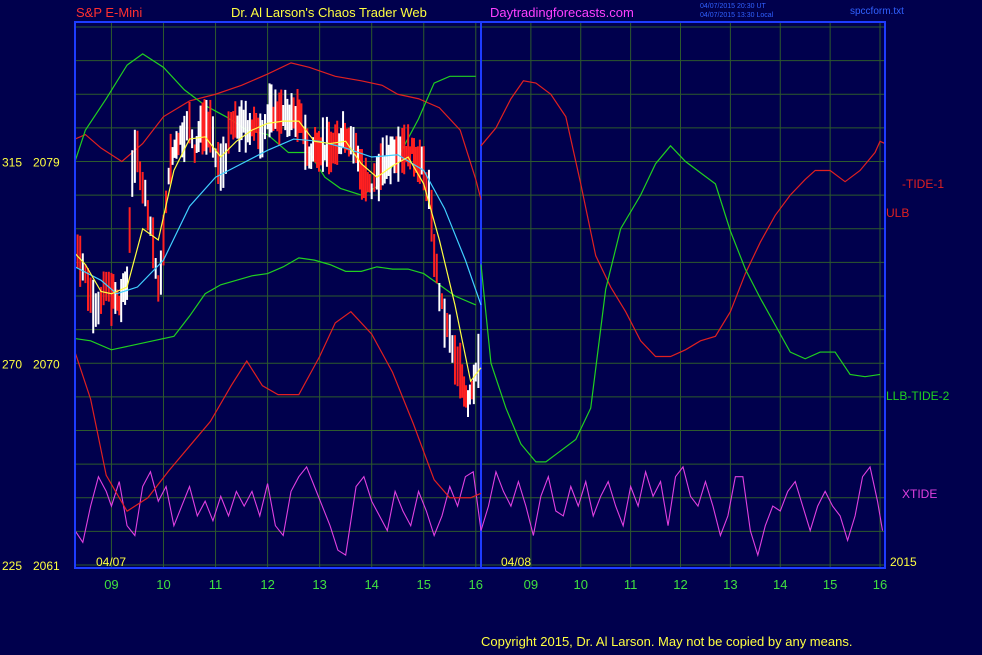 The width and height of the screenshot is (982, 655). I want to click on y-tick-right: 2079, so click(46, 163).